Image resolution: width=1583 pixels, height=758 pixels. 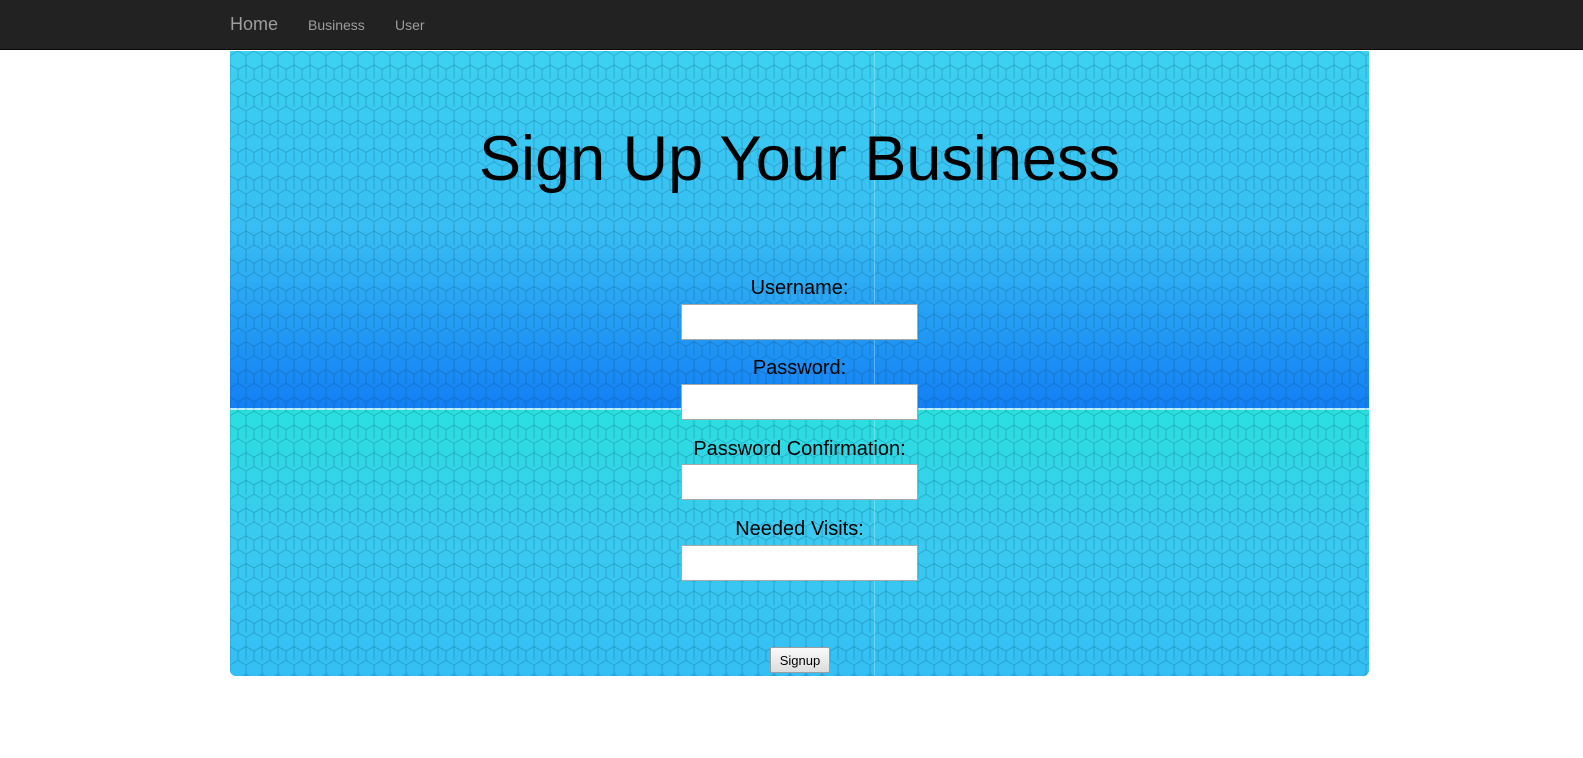 I want to click on page-title: Sign Up Your Business, so click(x=799, y=159).